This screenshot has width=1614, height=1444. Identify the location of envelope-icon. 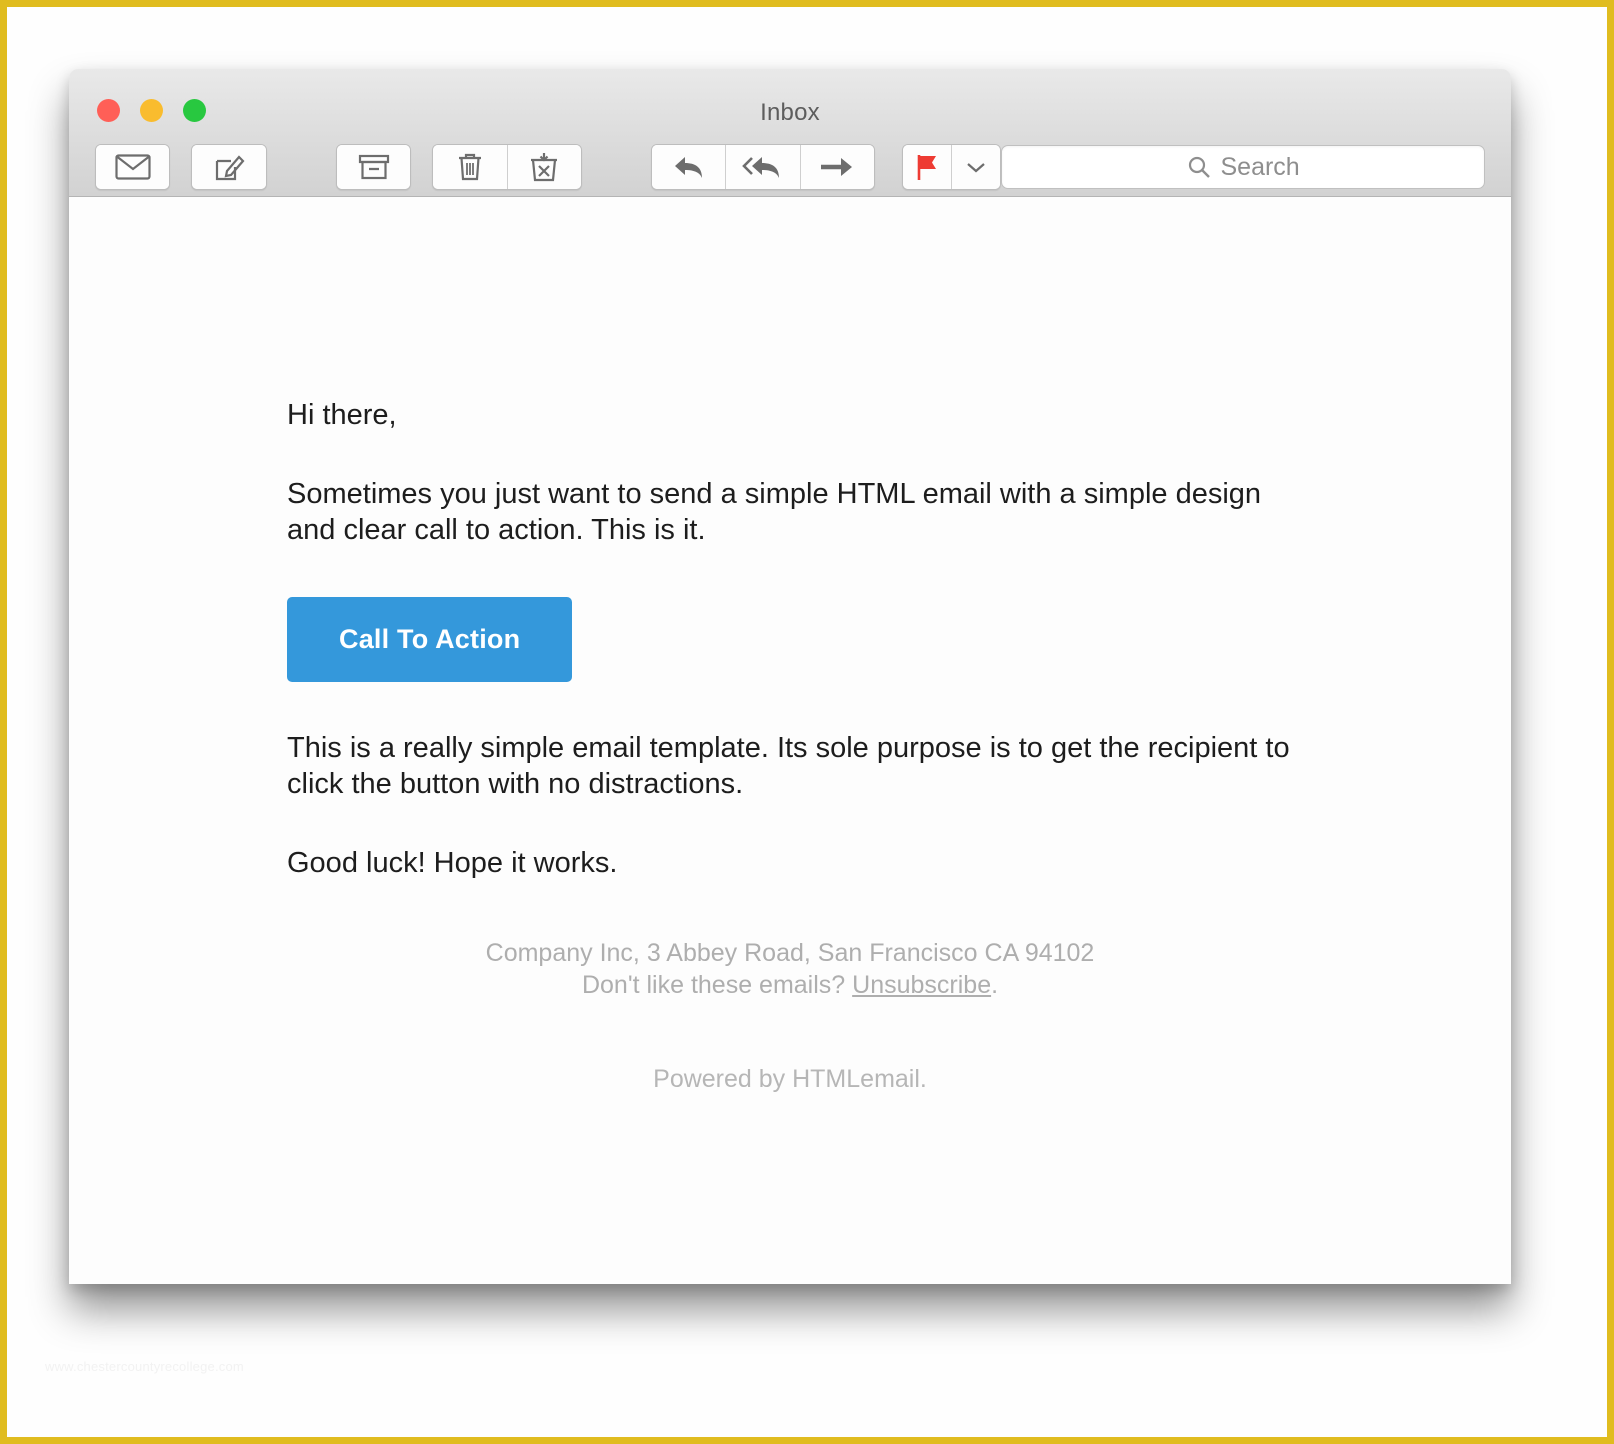
(133, 167).